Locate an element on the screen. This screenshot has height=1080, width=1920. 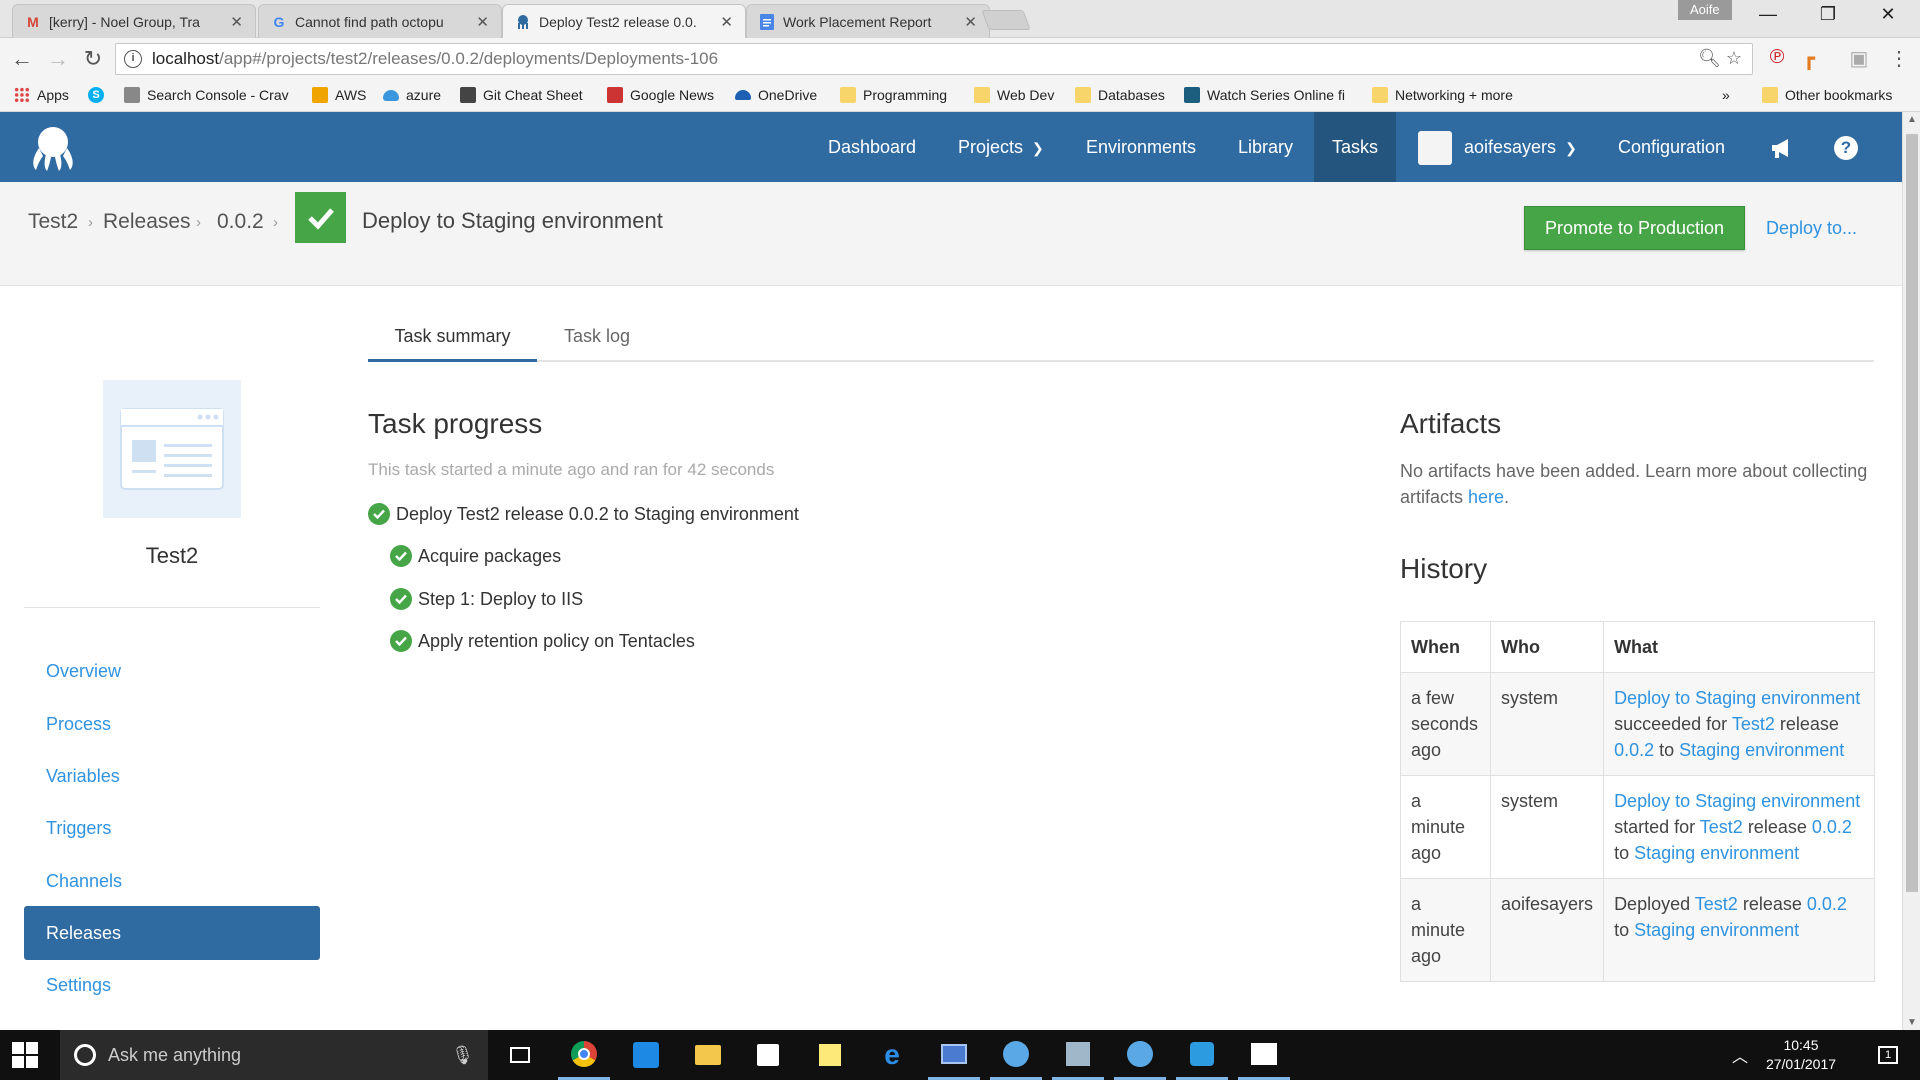
extension-icon: ▣ is located at coordinates (1859, 58).